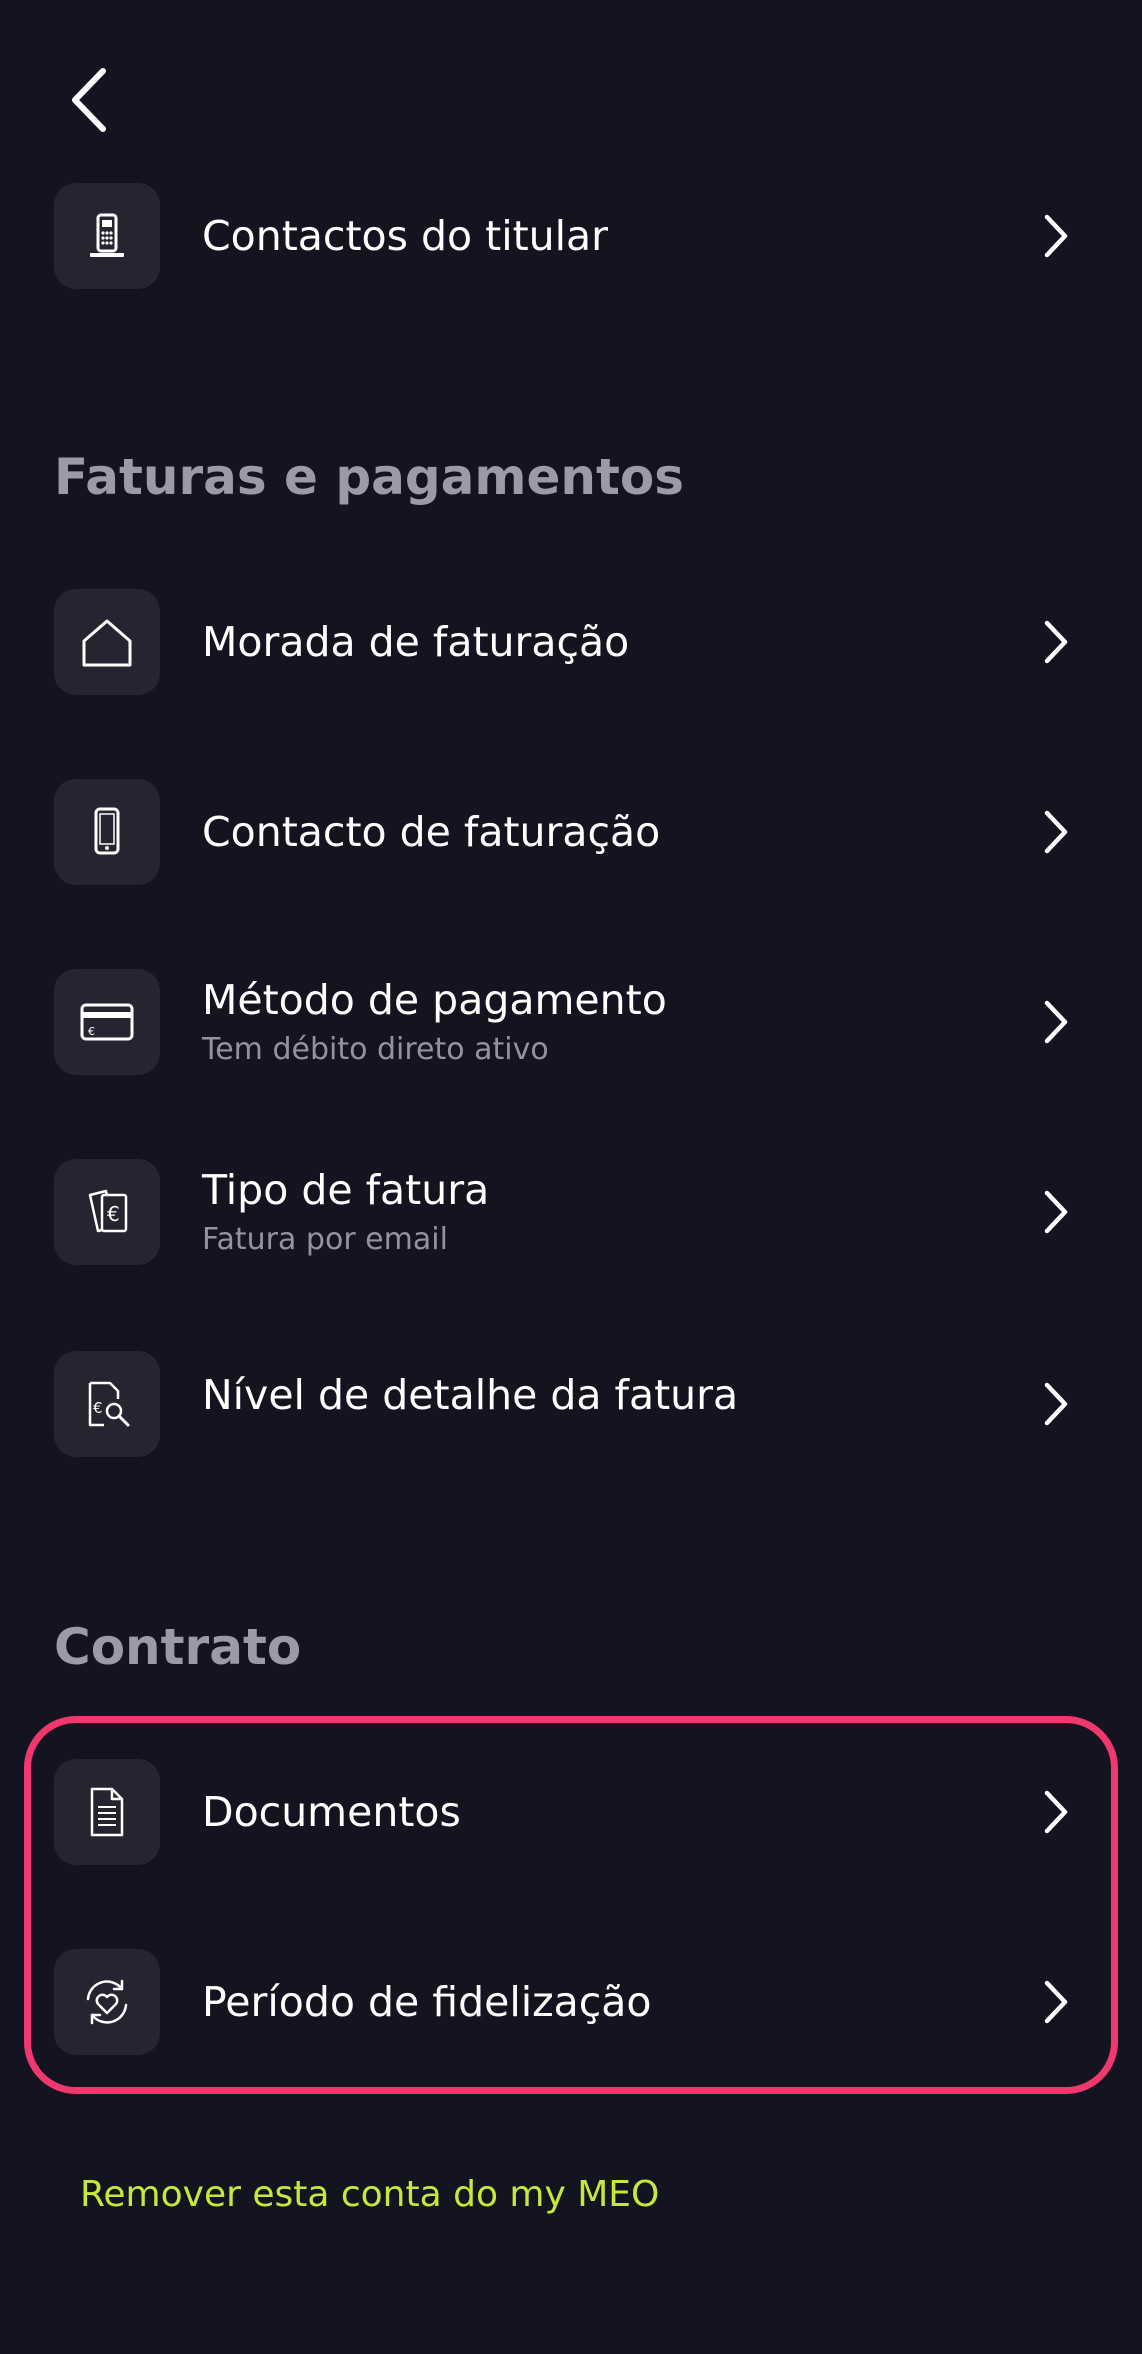  Describe the element at coordinates (571, 1212) in the screenshot. I see `tipo-fatura-item: € Tipo de fatura Fatura por email` at that location.